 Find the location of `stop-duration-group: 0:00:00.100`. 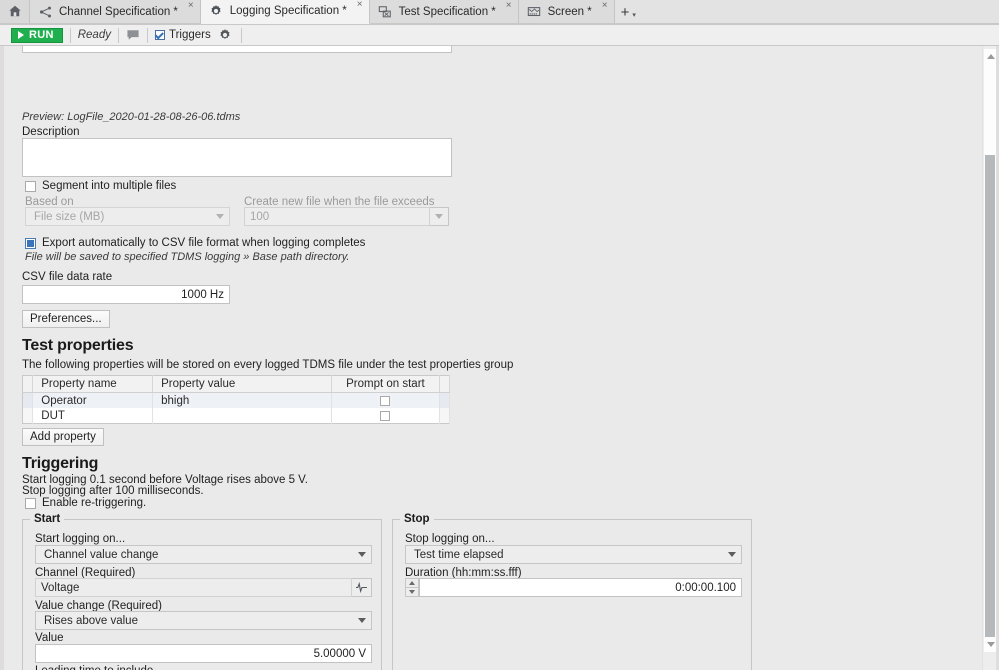

stop-duration-group: 0:00:00.100 is located at coordinates (573, 587).